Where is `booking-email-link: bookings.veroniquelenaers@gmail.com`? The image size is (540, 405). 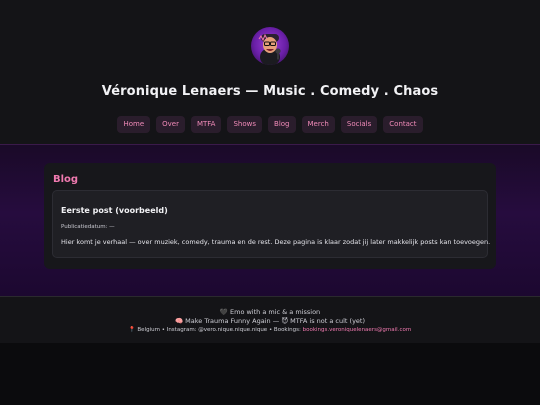
booking-email-link: bookings.veroniquelenaers@gmail.com is located at coordinates (357, 330).